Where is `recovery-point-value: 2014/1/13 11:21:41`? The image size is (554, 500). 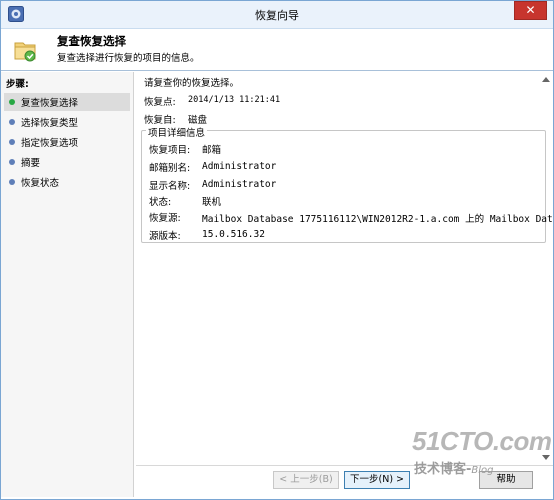
recovery-point-value: 2014/1/13 11:21:41 is located at coordinates (234, 100).